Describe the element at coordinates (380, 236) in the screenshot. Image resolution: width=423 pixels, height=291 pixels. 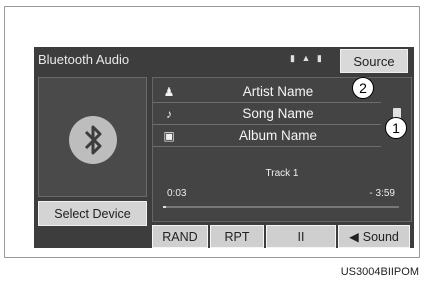
I see `sound-label: Sound` at that location.